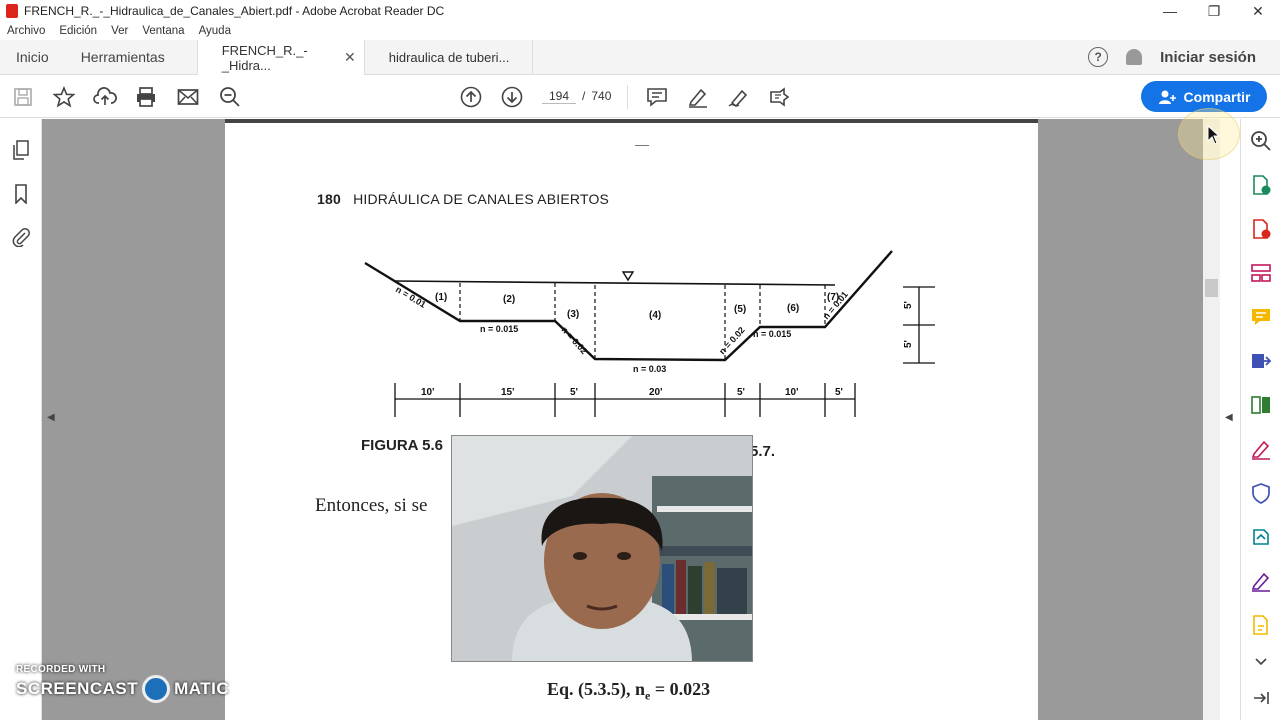 The image size is (1280, 720). What do you see at coordinates (1261, 273) in the screenshot?
I see `organize-pages-icon` at bounding box center [1261, 273].